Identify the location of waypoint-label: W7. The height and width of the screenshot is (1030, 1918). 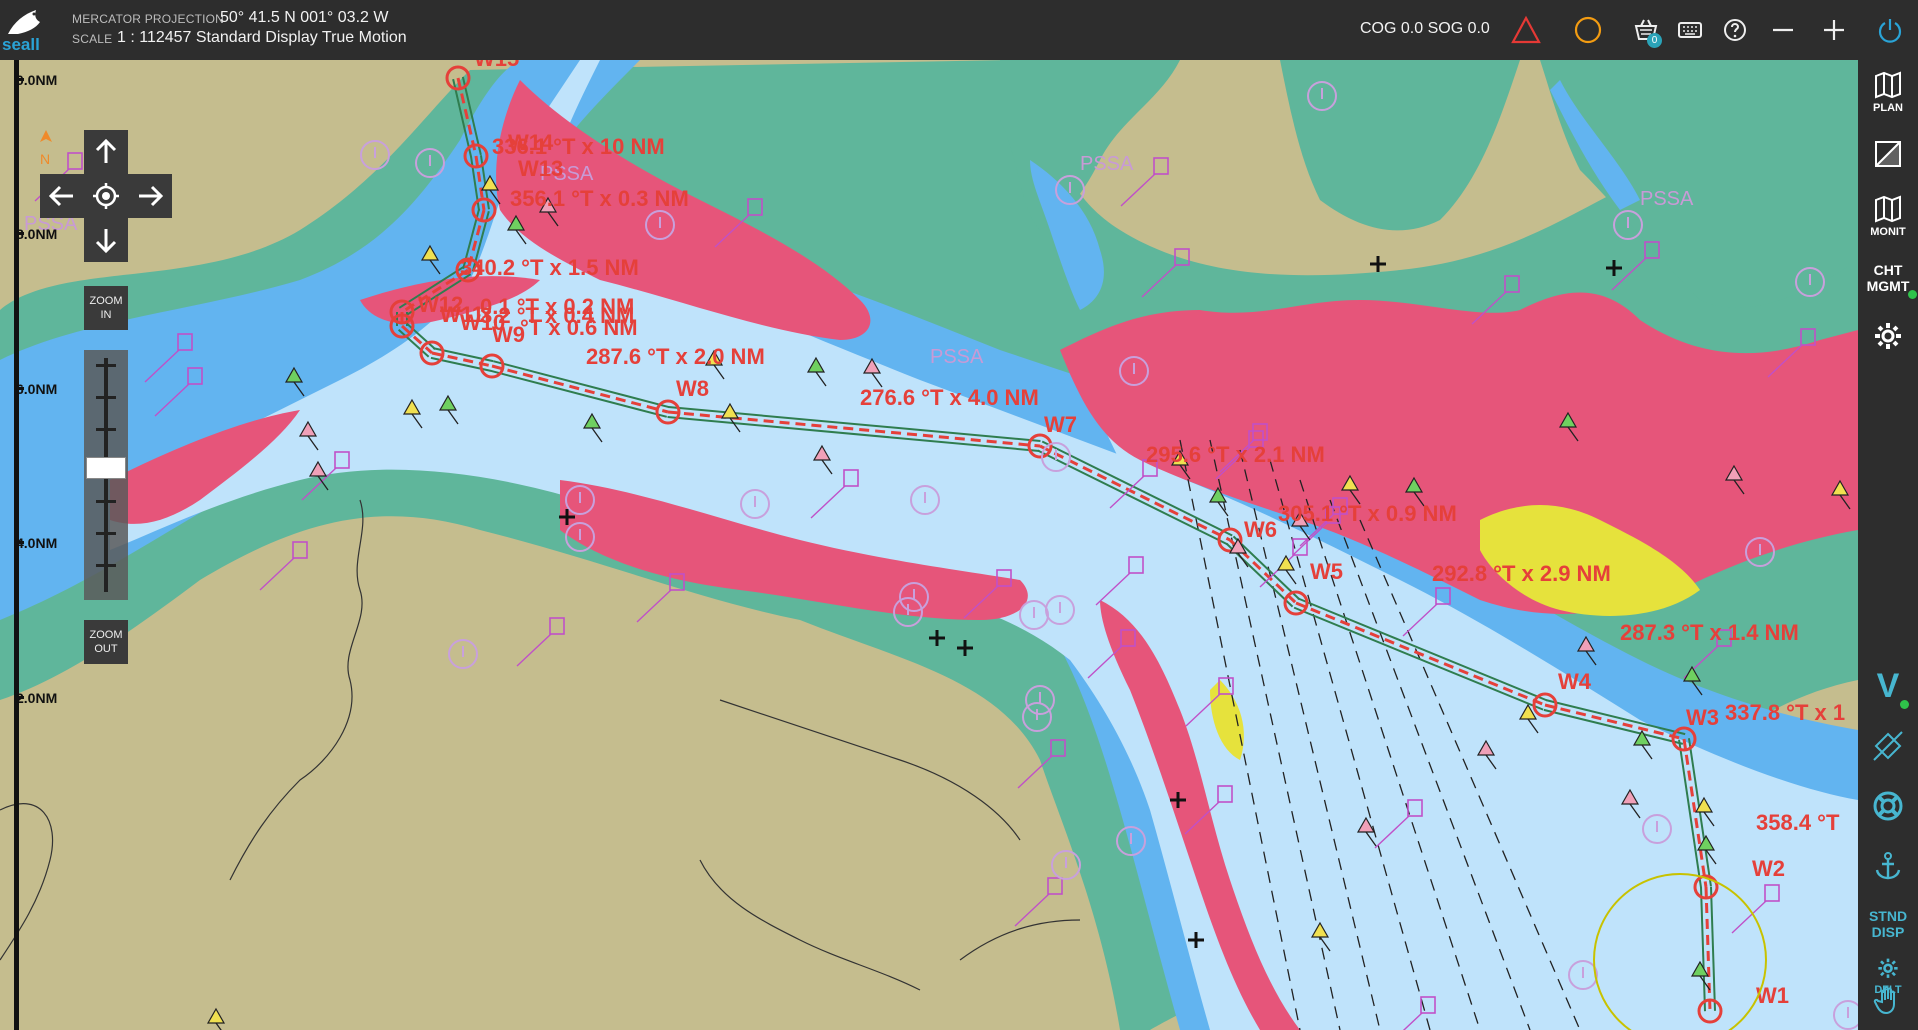
(1060, 424).